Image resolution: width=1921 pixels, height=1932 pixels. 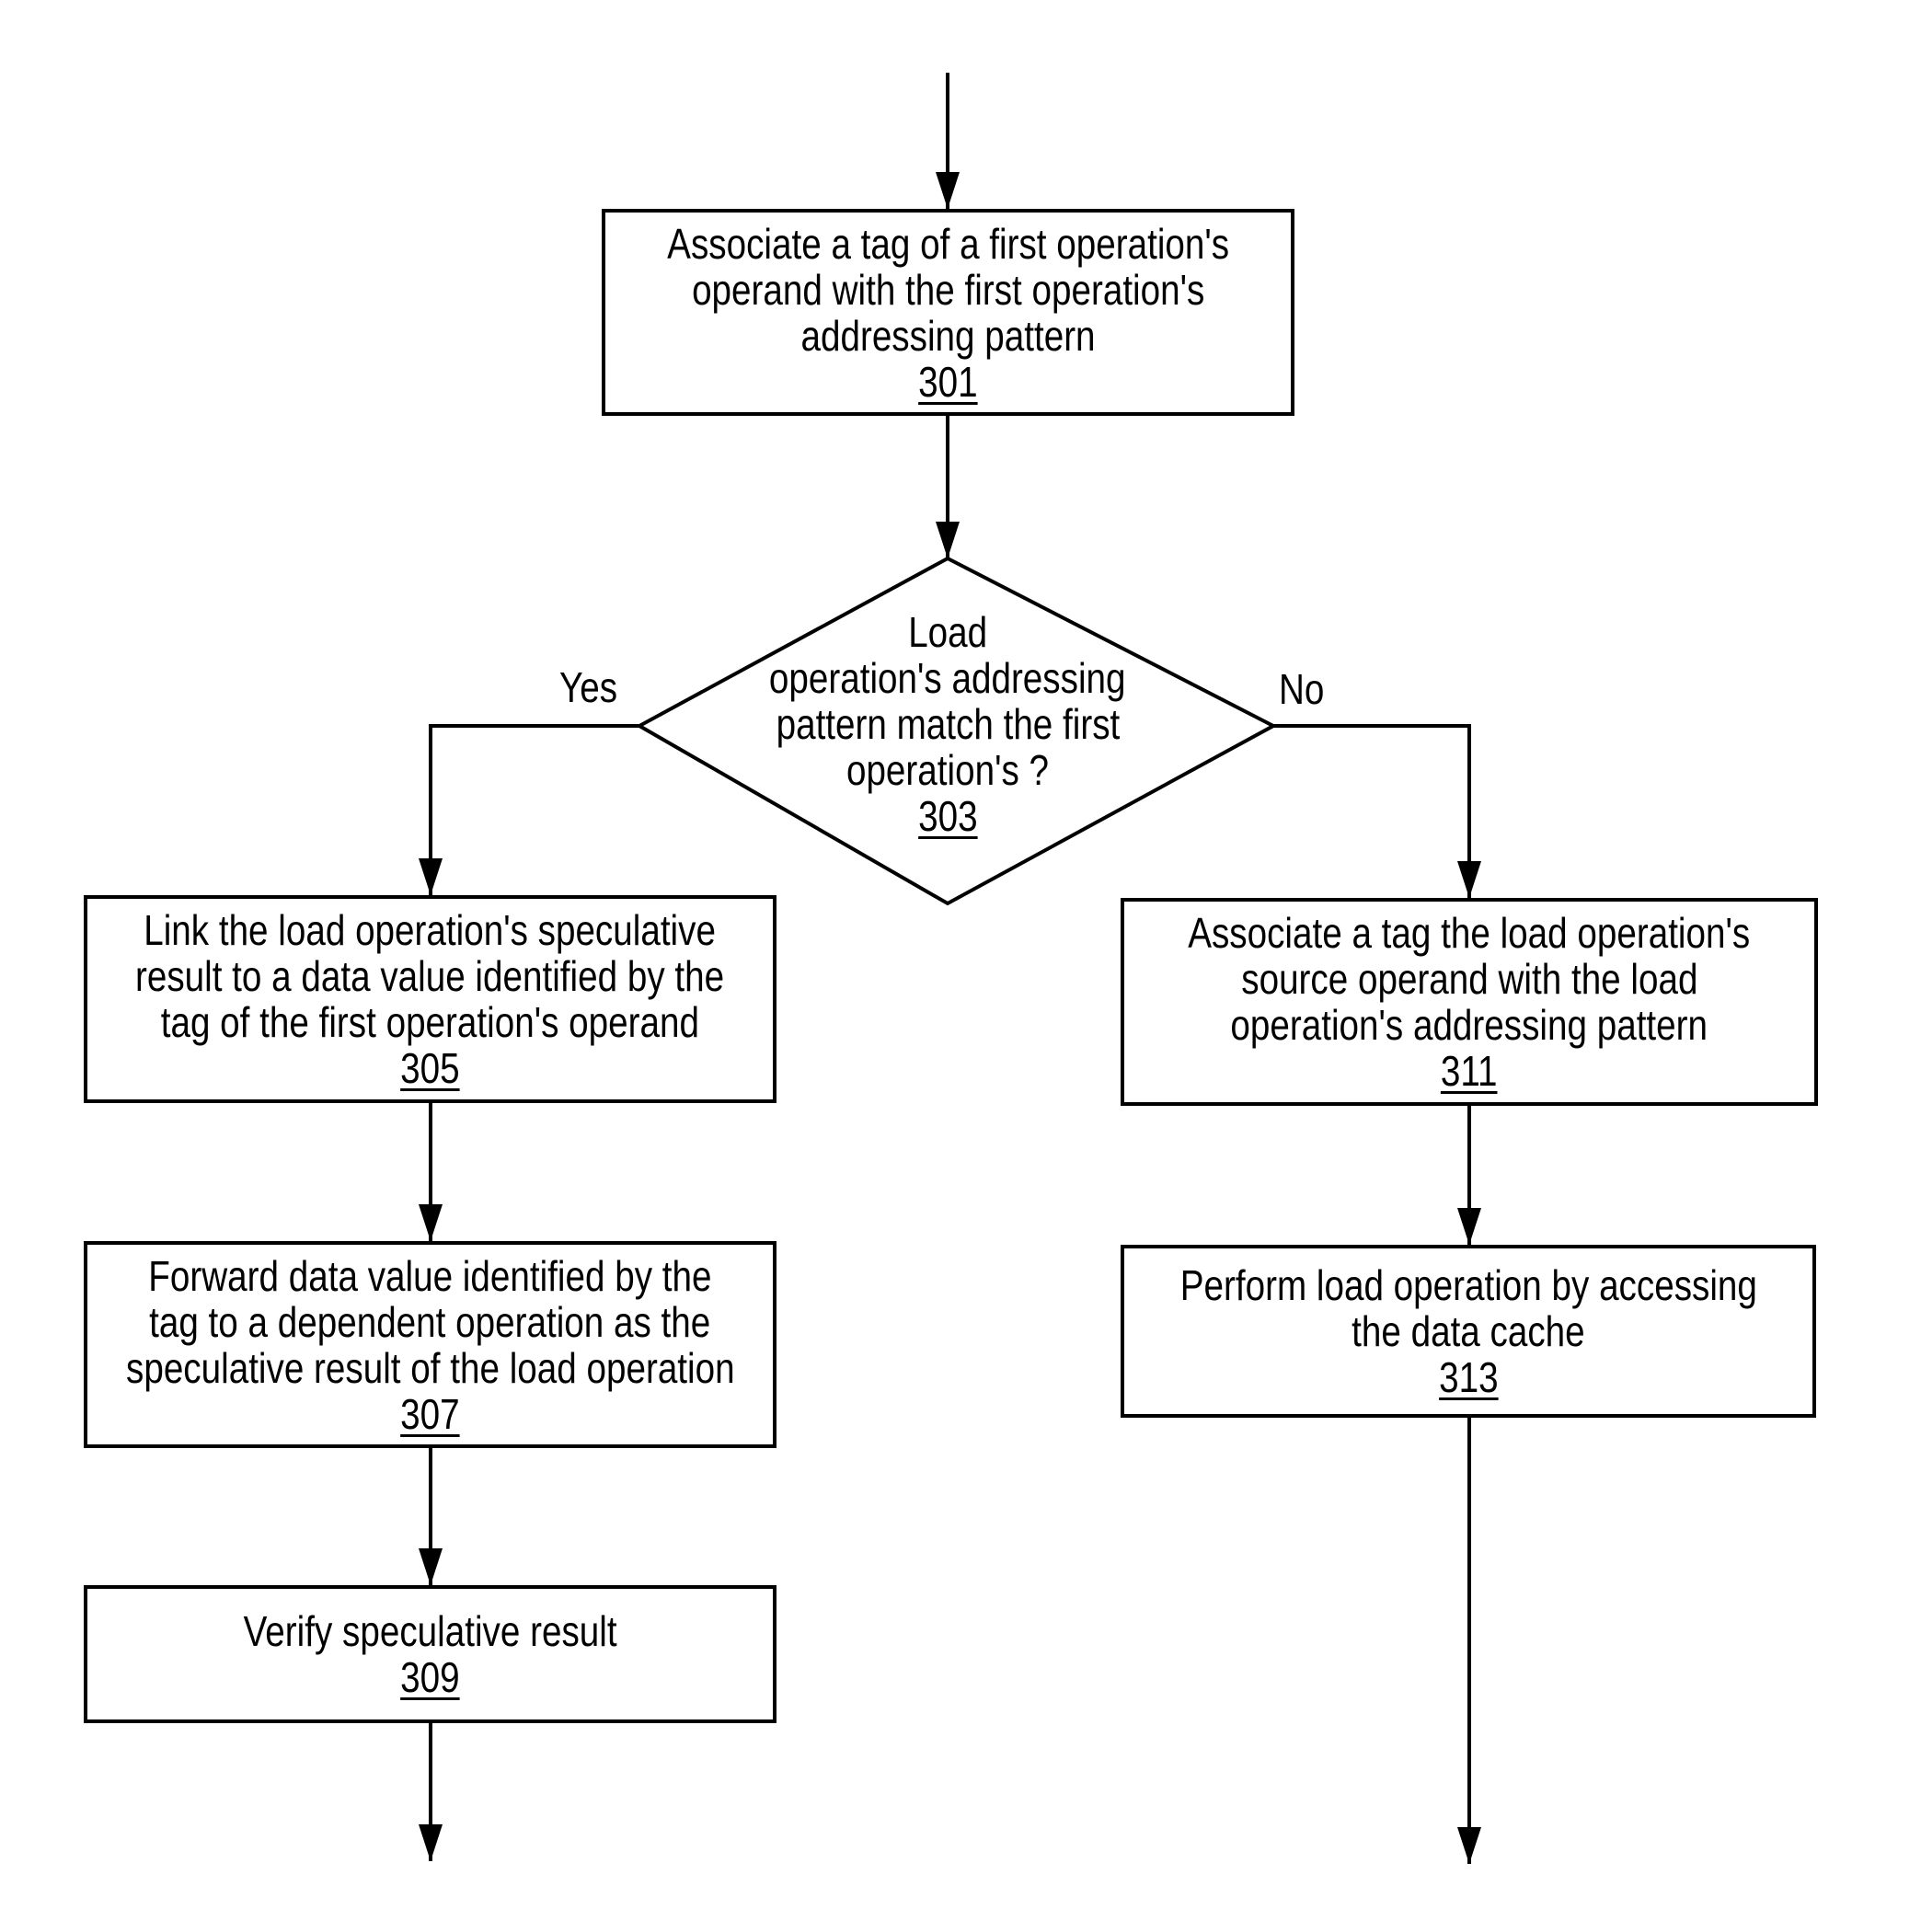 I want to click on box-307-line-1: Forward data value identified by the, so click(x=430, y=1275).